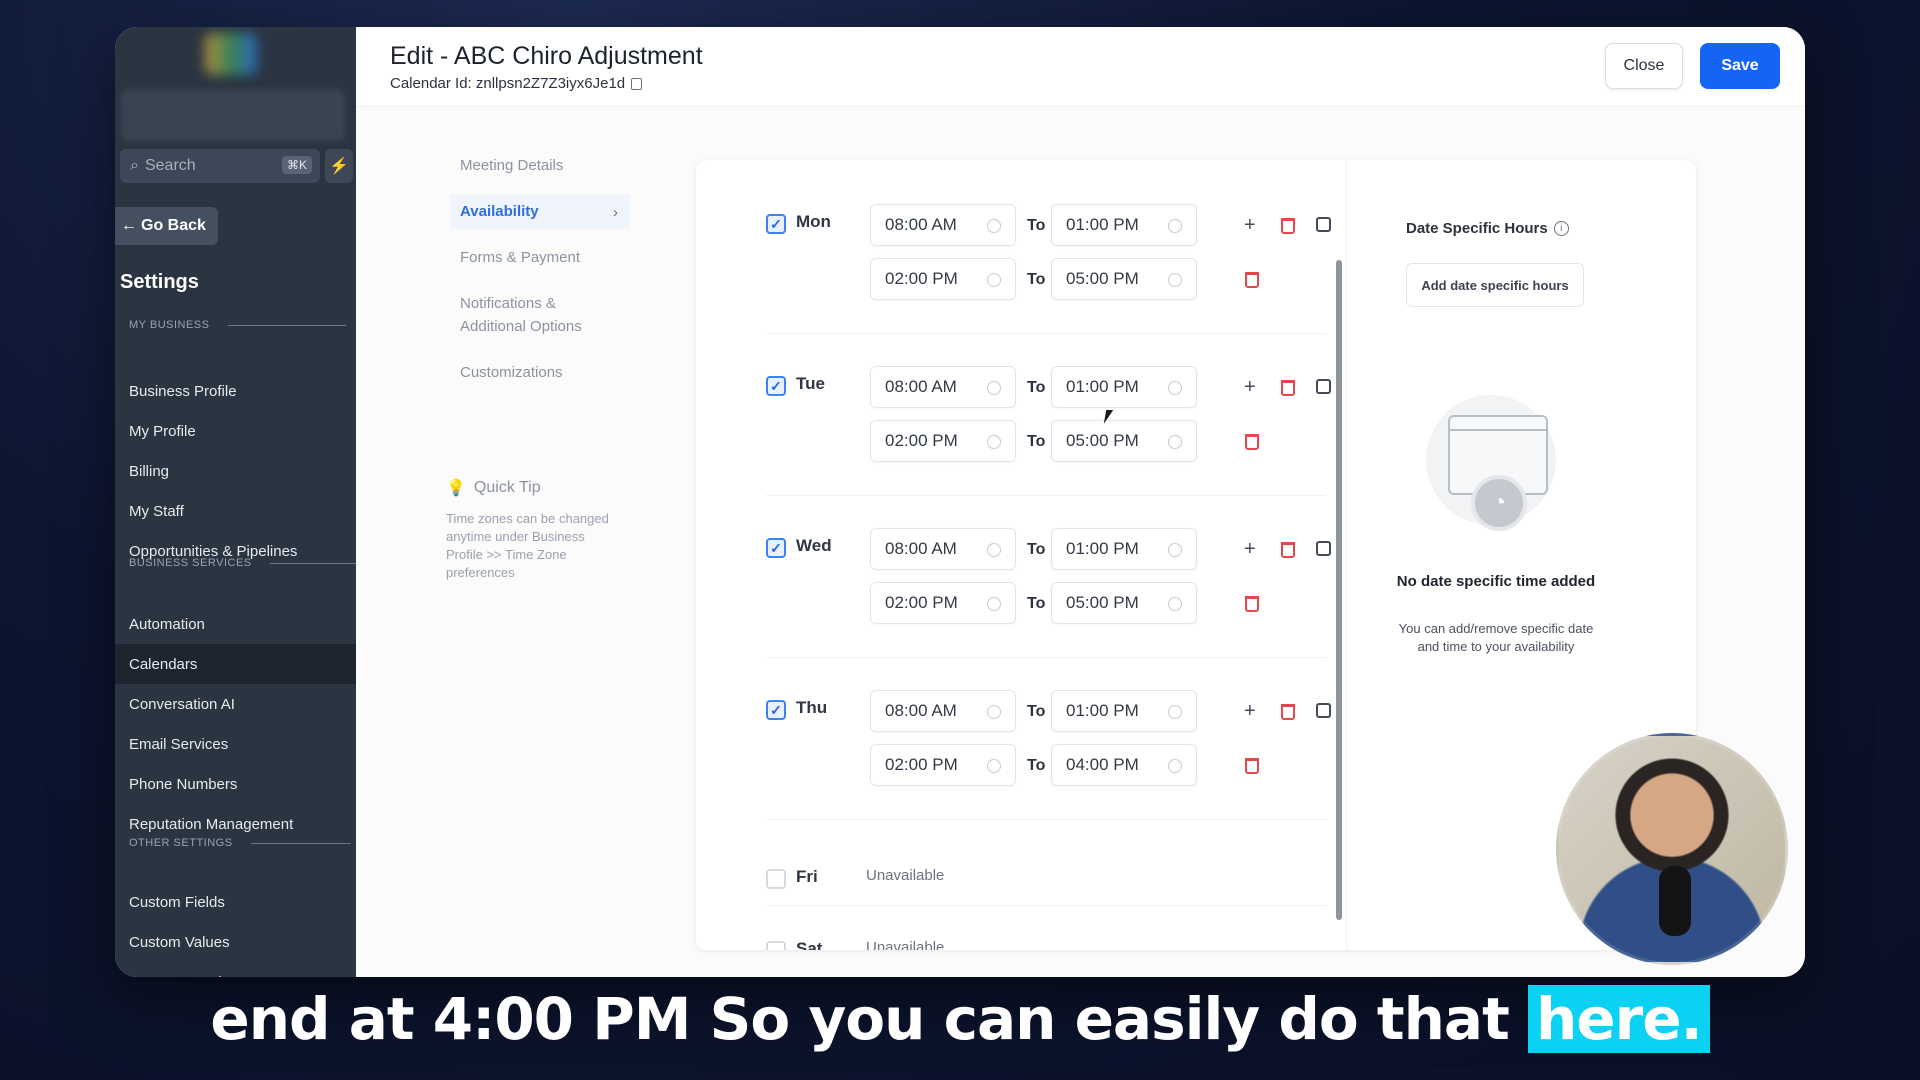 The width and height of the screenshot is (1920, 1080). I want to click on scrollbar, so click(1339, 590).